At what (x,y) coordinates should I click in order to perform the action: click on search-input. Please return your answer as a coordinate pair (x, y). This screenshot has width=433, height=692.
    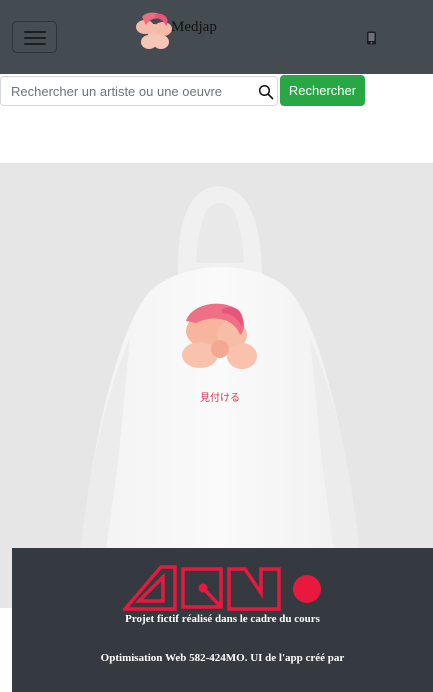
    Looking at the image, I should click on (139, 91).